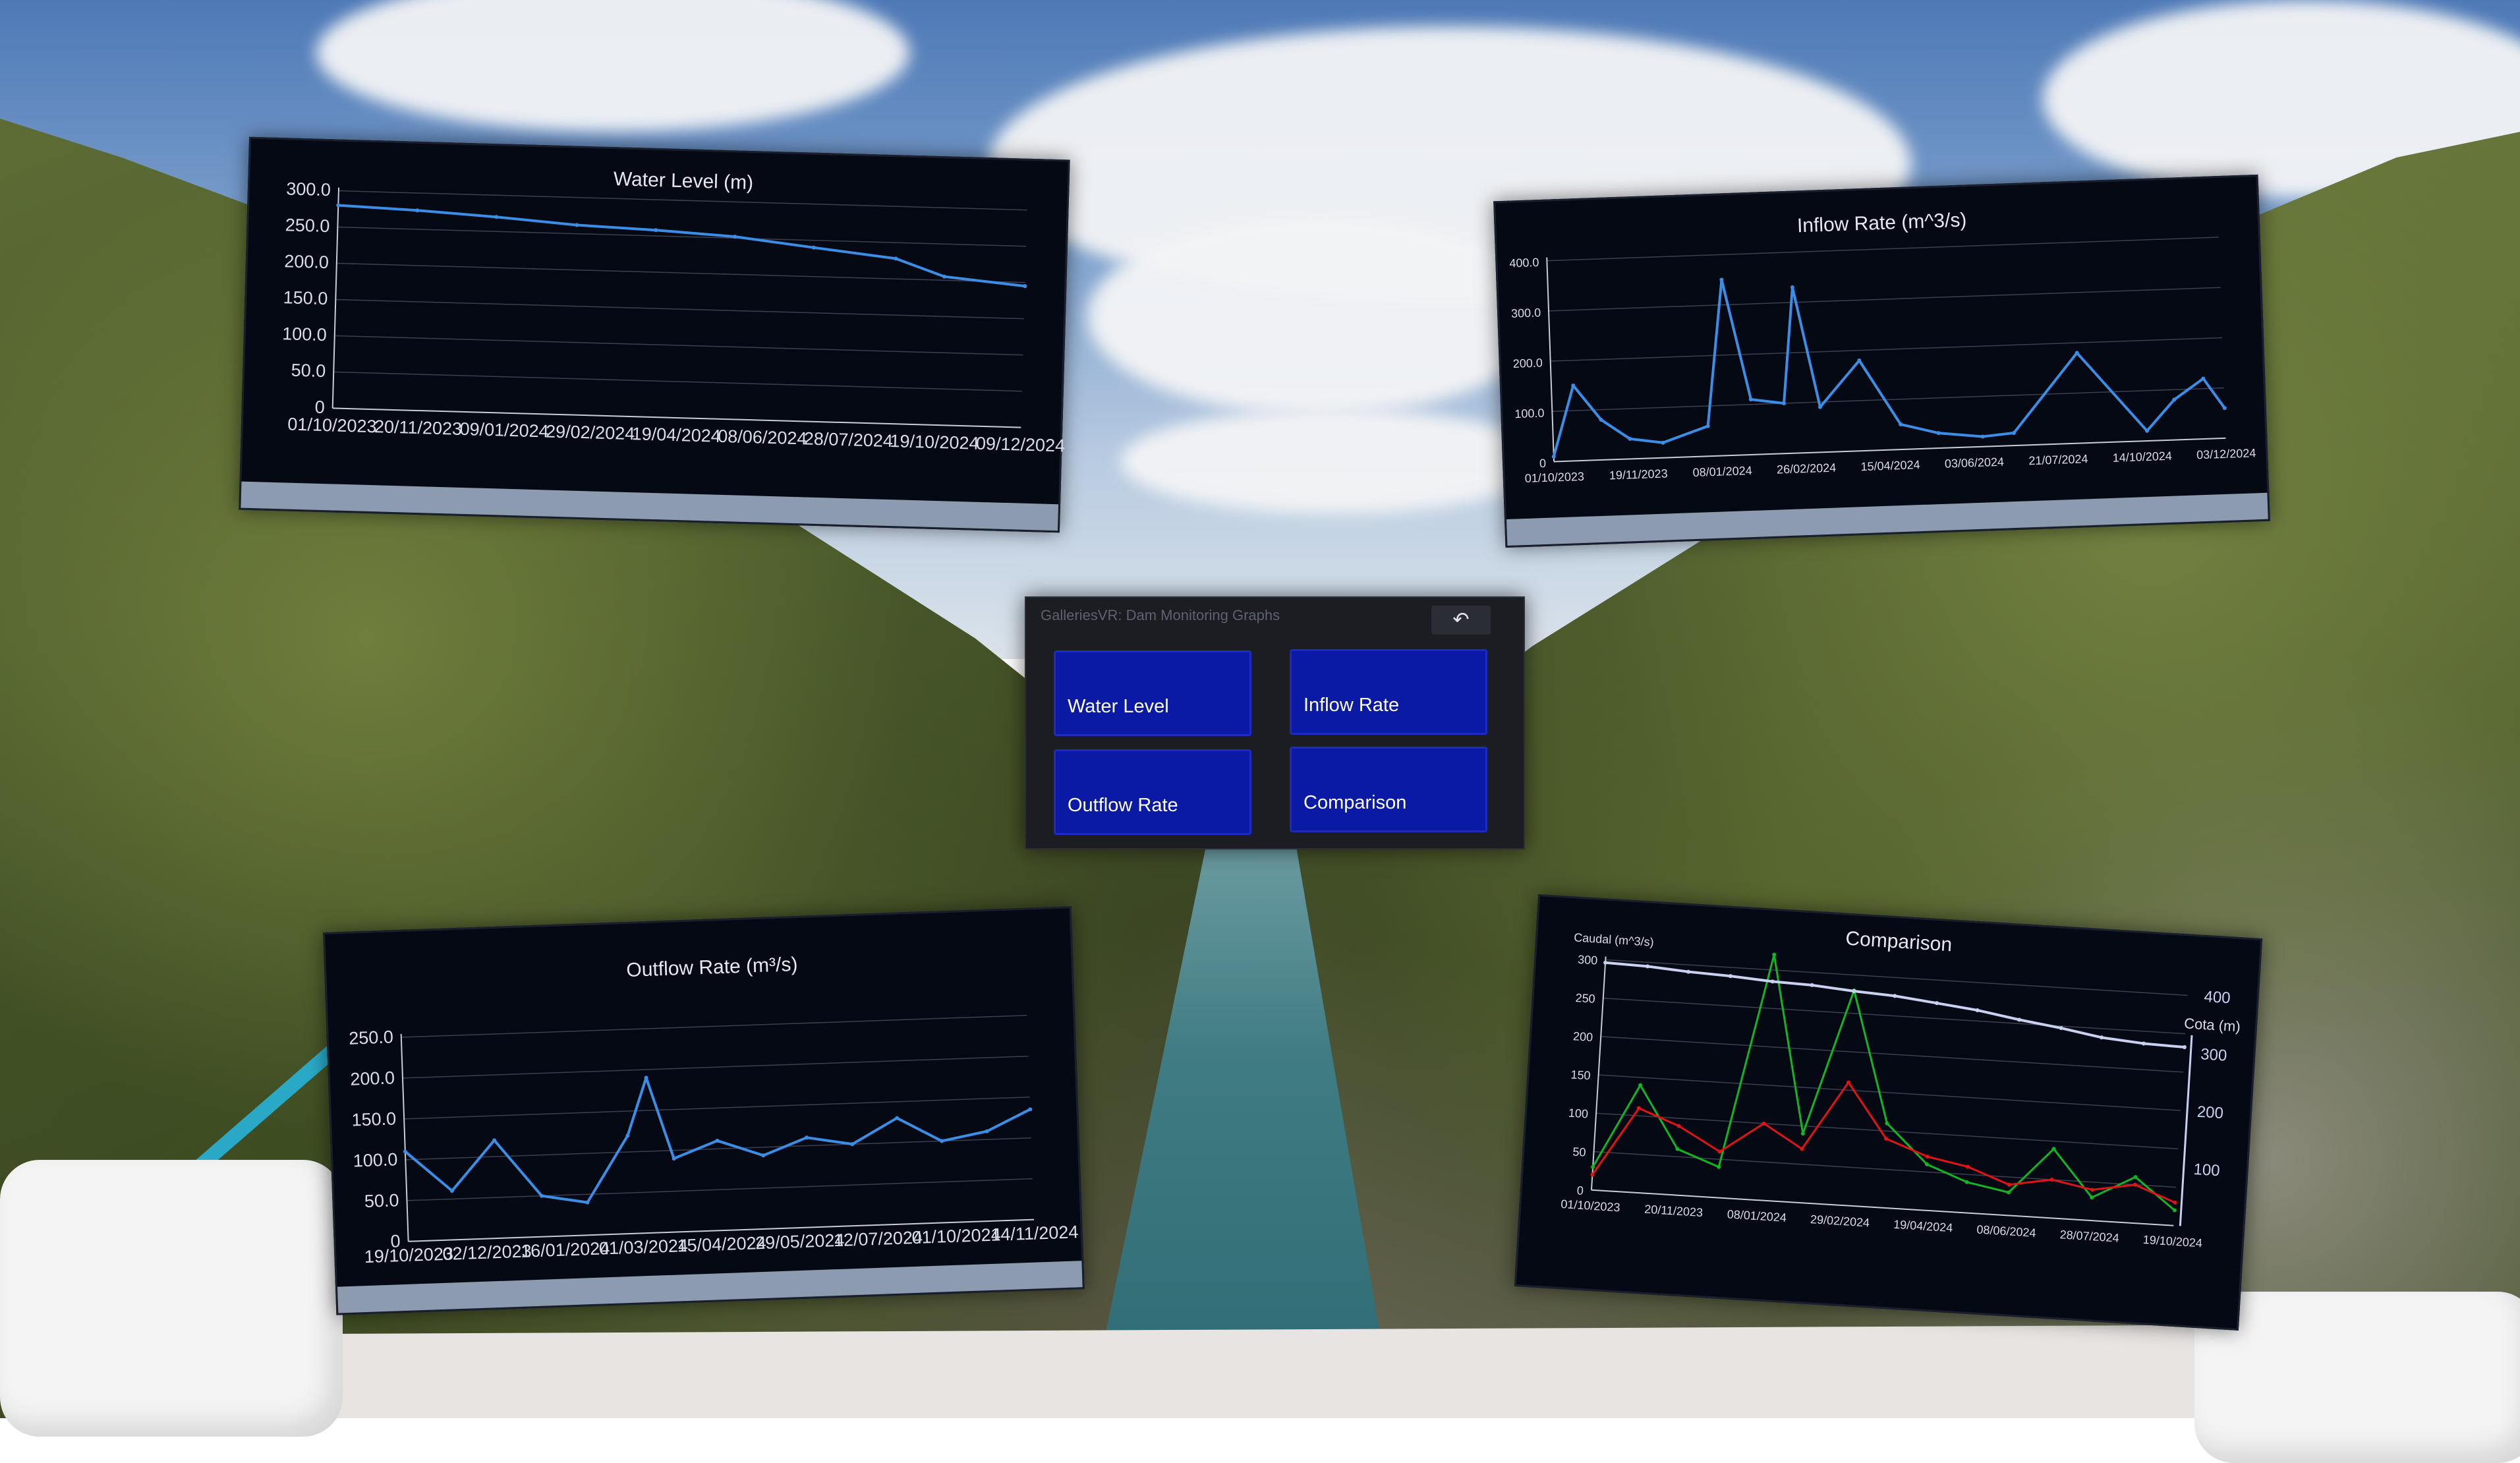  What do you see at coordinates (565, 1250) in the screenshot?
I see `x-tick-label: 16/01/2024` at bounding box center [565, 1250].